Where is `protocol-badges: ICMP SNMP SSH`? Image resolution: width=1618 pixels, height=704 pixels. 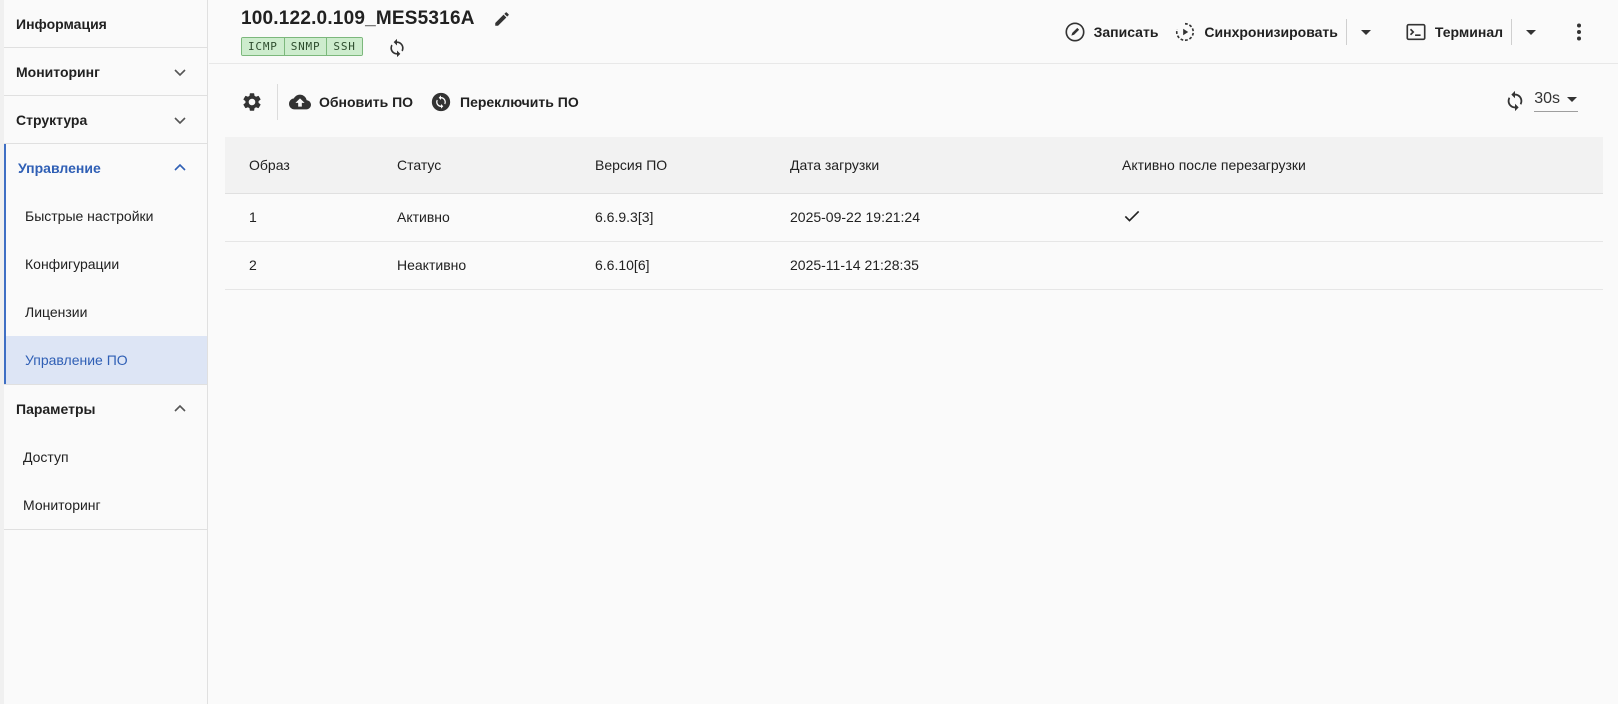
protocol-badges: ICMP SNMP SSH is located at coordinates (302, 46).